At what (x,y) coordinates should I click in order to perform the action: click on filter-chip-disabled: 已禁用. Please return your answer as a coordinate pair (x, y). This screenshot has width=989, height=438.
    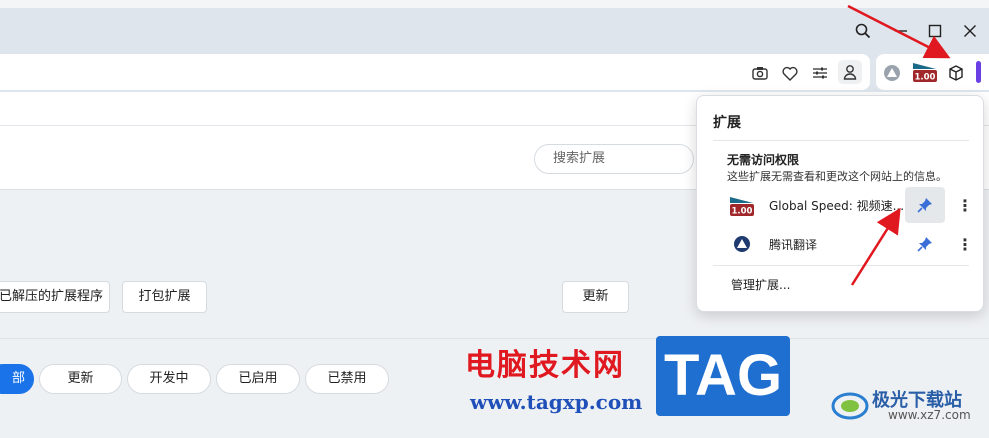
    Looking at the image, I should click on (347, 379).